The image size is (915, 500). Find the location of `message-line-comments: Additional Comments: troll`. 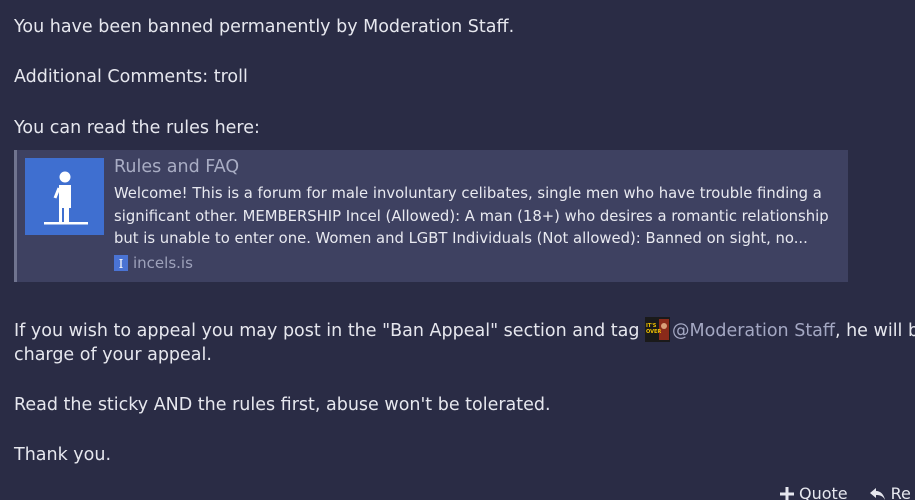

message-line-comments: Additional Comments: troll is located at coordinates (131, 77).